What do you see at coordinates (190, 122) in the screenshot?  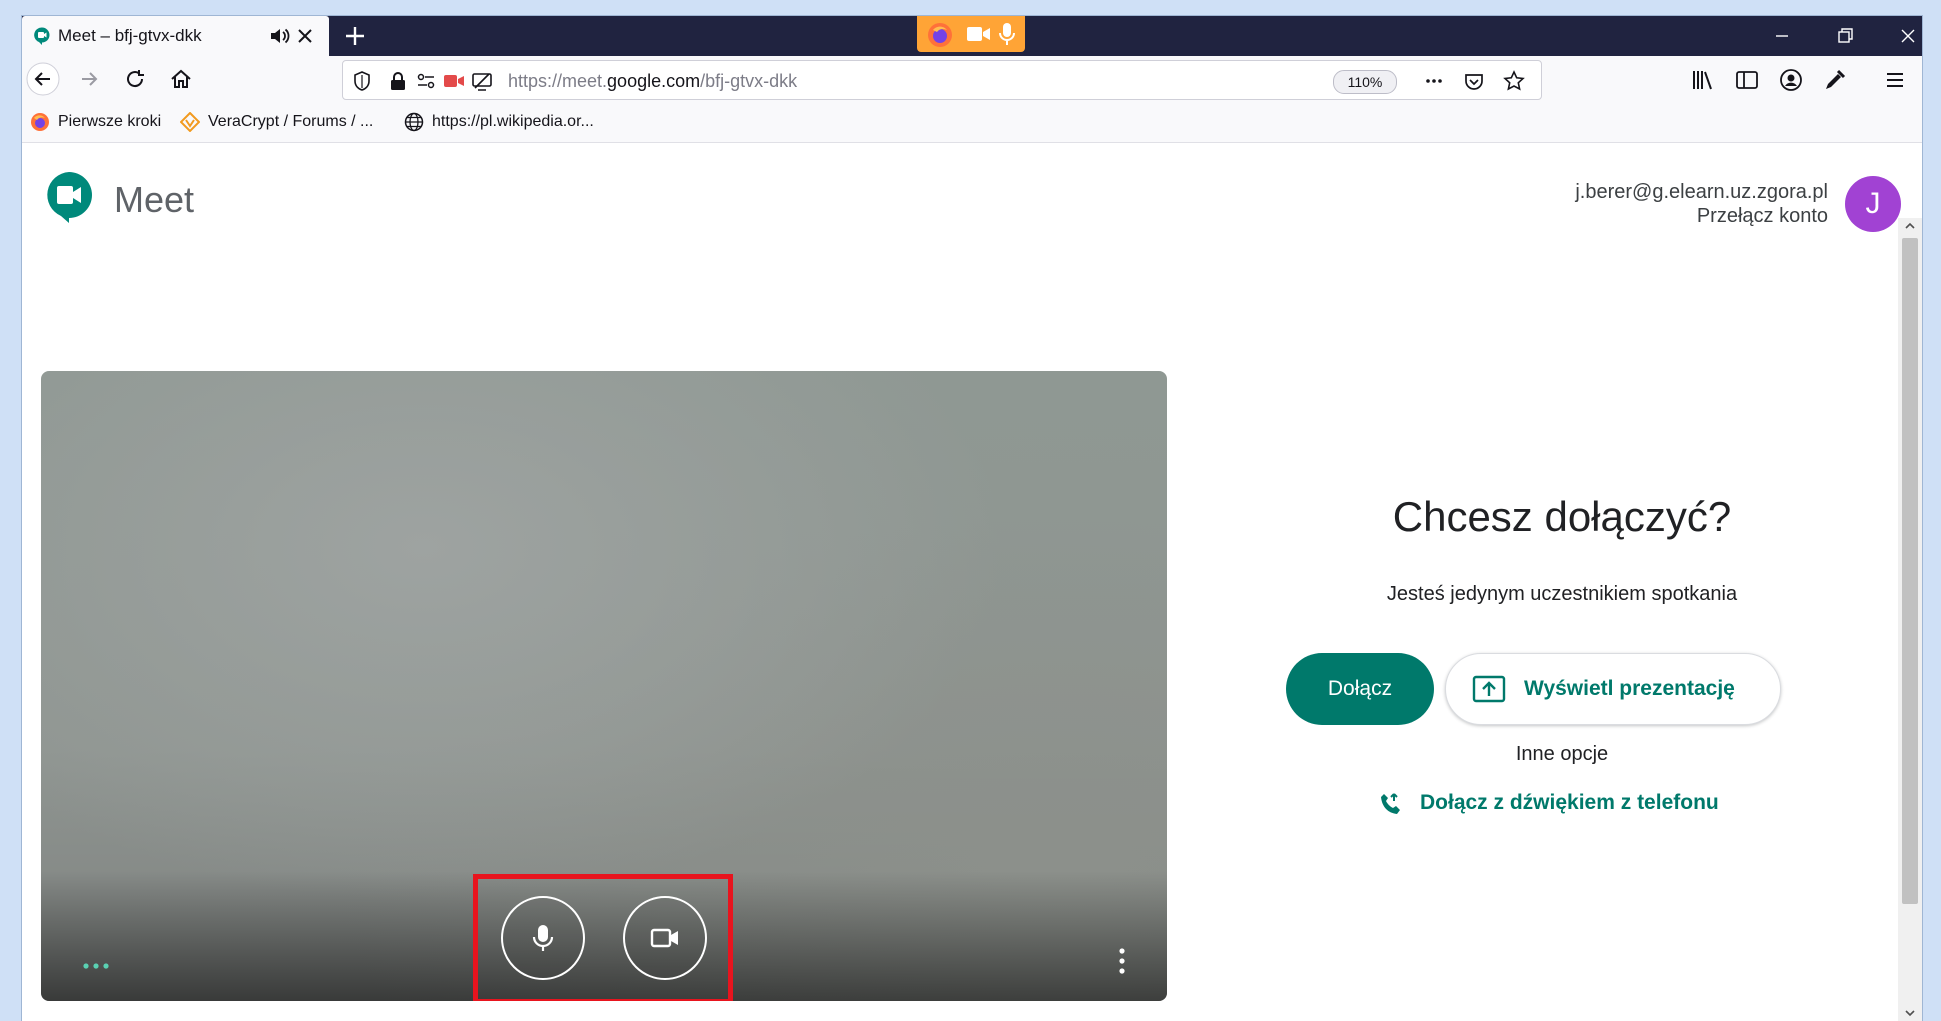 I see `veracrypt-icon` at bounding box center [190, 122].